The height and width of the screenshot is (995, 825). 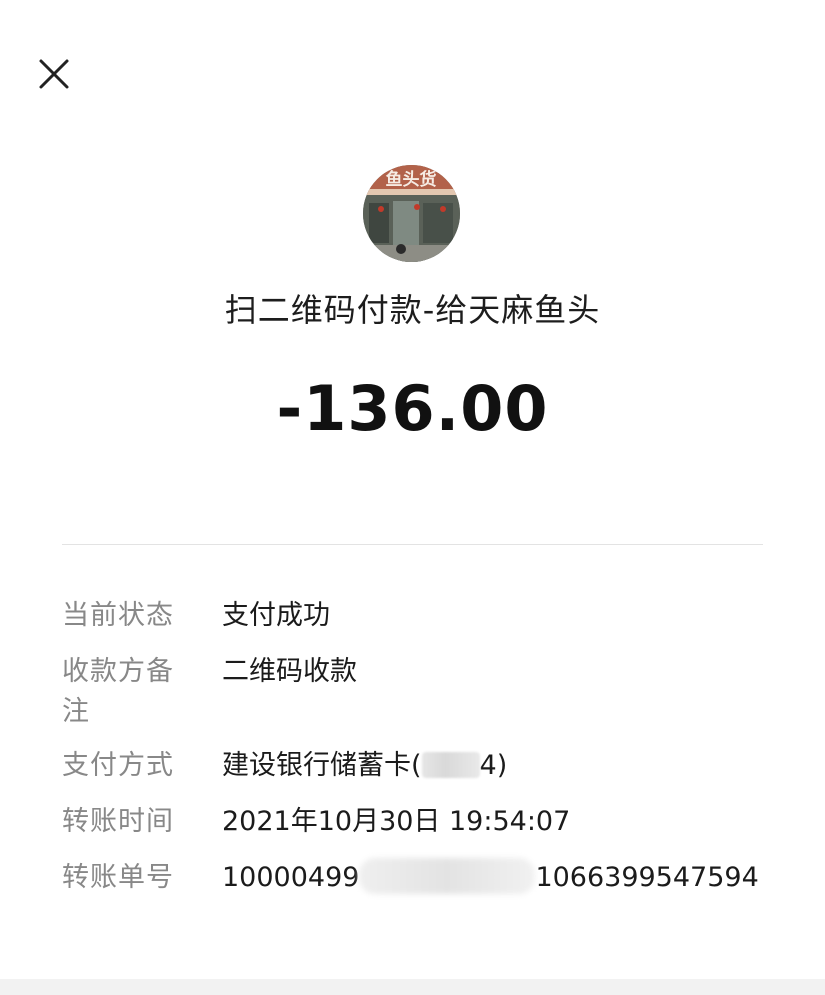 I want to click on transfer-id-label: 转账单号, so click(x=118, y=877).